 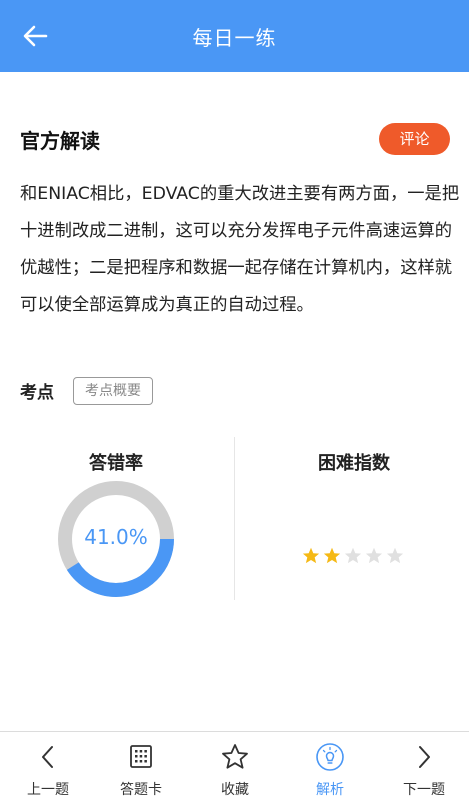 I want to click on top-bar: 每日一练, so click(x=234, y=36).